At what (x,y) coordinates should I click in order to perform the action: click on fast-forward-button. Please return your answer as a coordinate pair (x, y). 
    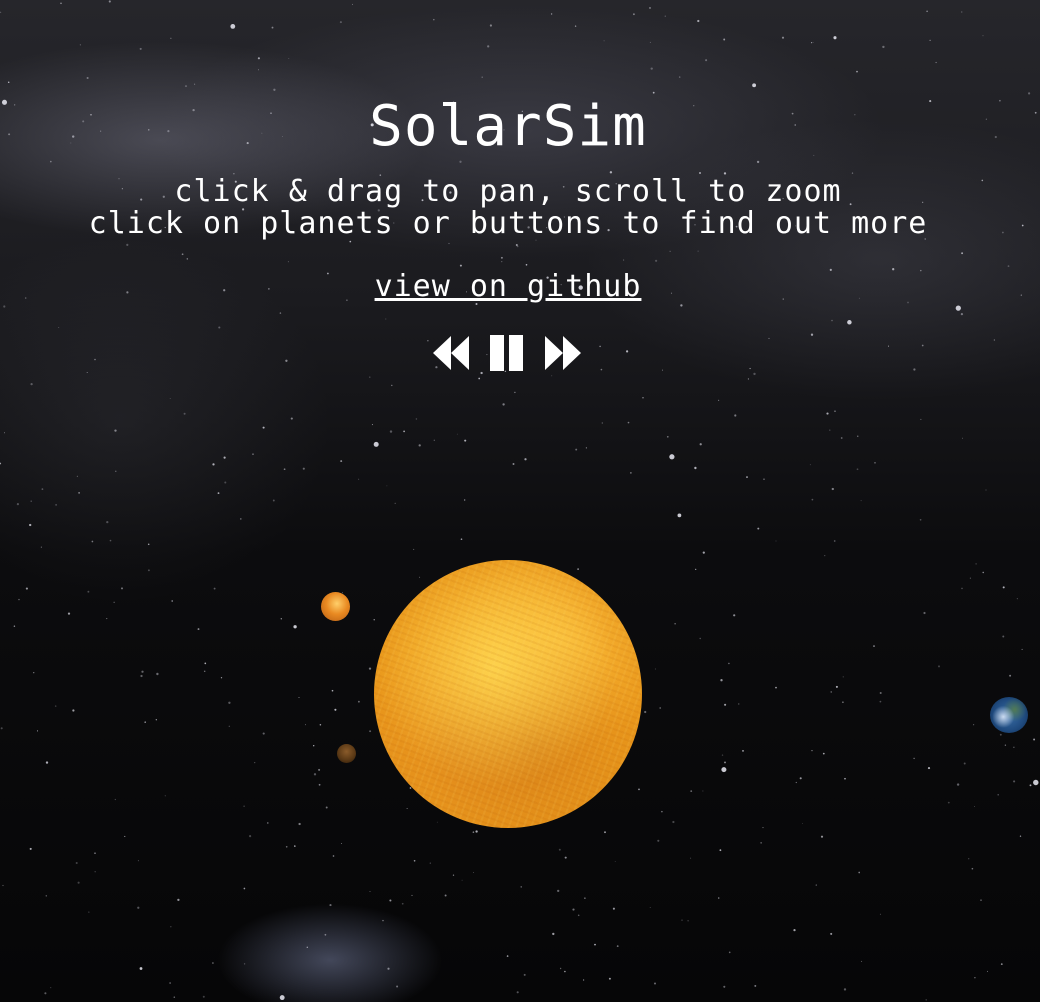
    Looking at the image, I should click on (562, 353).